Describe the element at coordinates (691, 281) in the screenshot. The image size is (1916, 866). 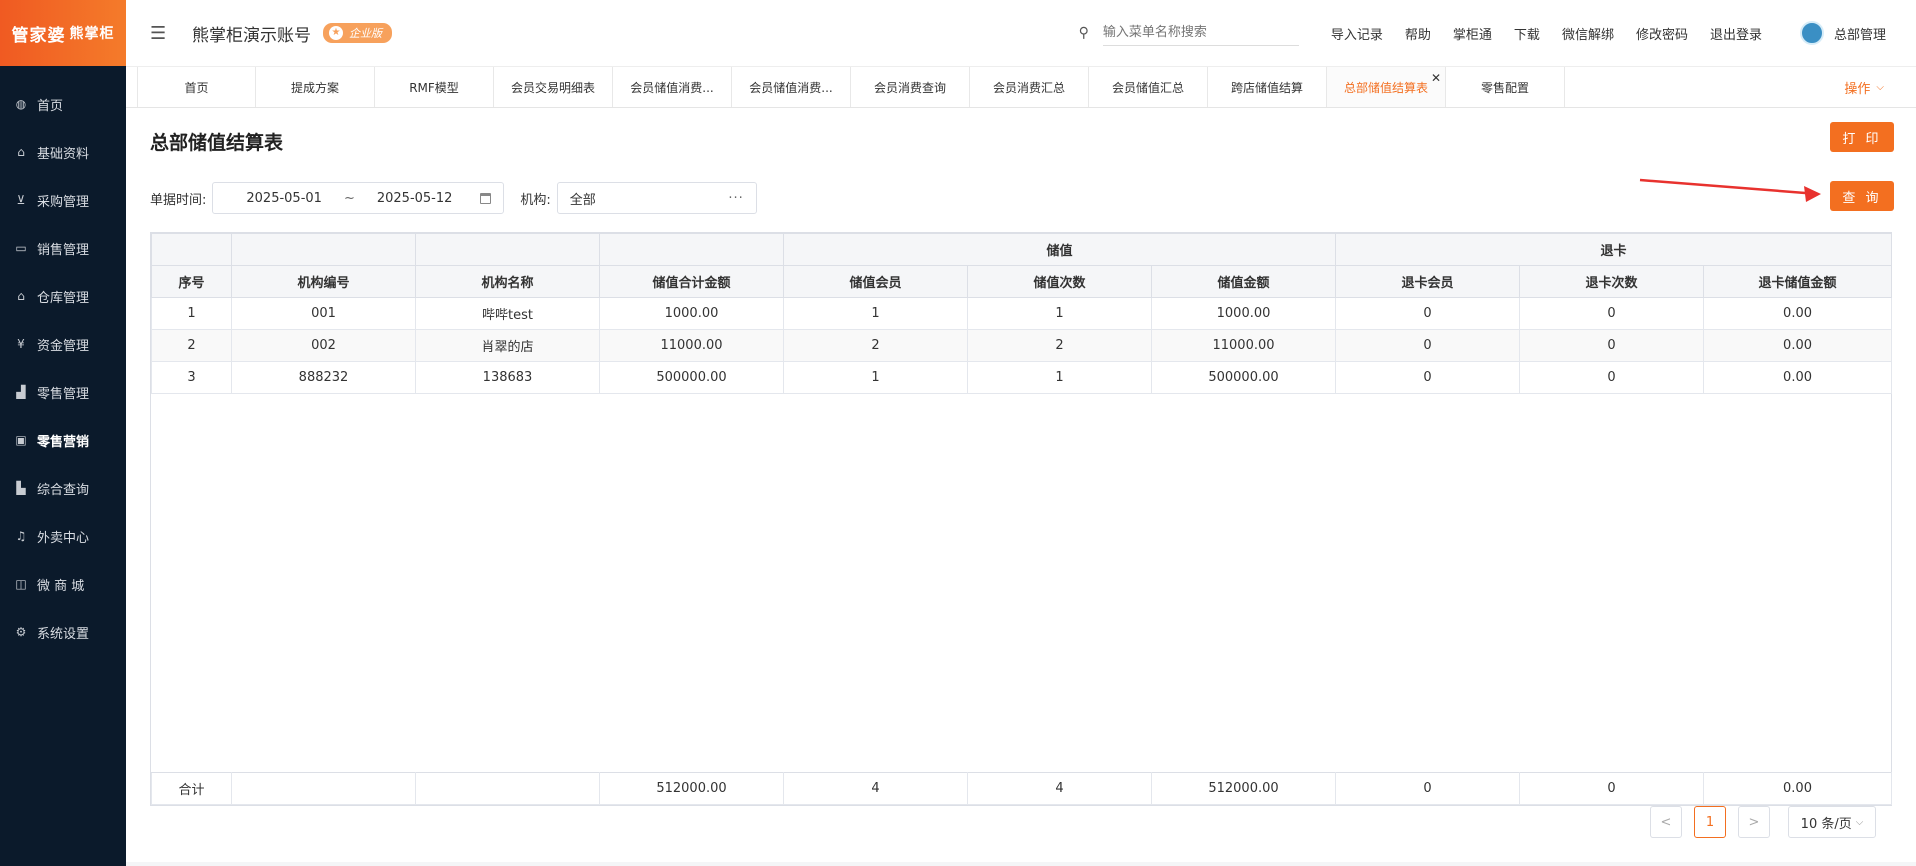
I see `column-header: 储值合计金额` at that location.